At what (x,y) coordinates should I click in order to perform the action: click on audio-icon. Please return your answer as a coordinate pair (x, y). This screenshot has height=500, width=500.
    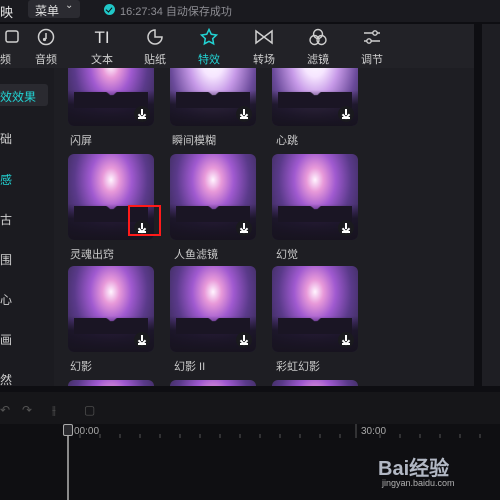
    Looking at the image, I should click on (46, 37).